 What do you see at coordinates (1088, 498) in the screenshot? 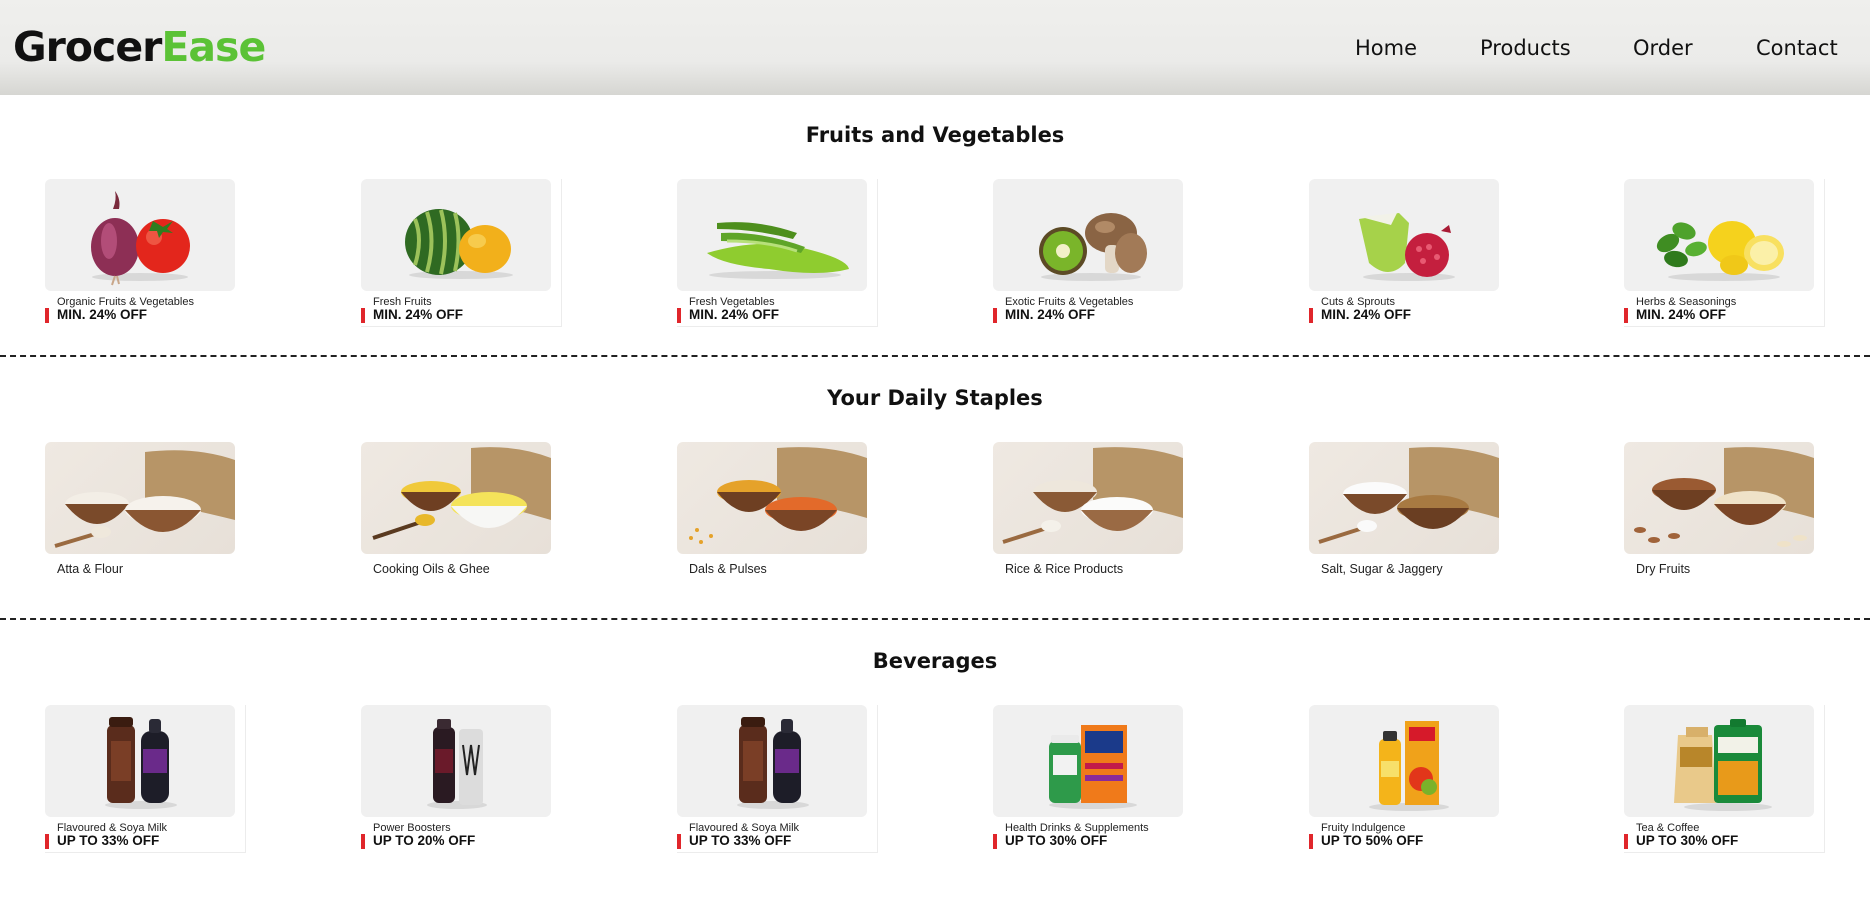
I see `rice-bowls-image` at bounding box center [1088, 498].